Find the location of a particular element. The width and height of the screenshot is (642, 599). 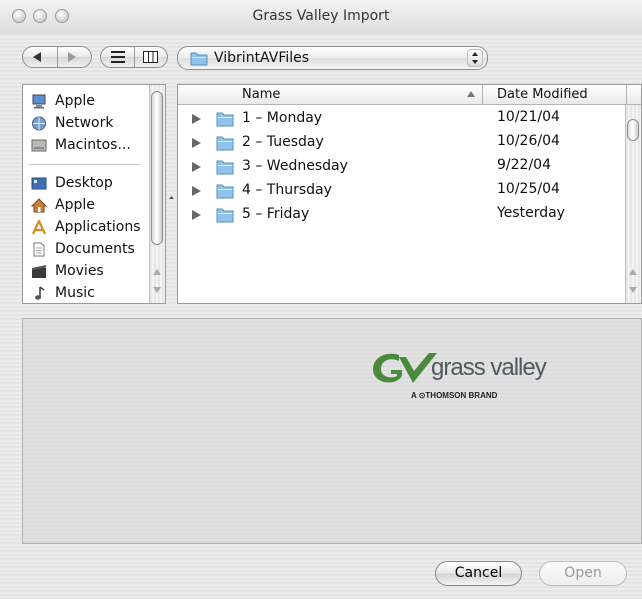

location-label: VibrintAVFiles is located at coordinates (262, 58).